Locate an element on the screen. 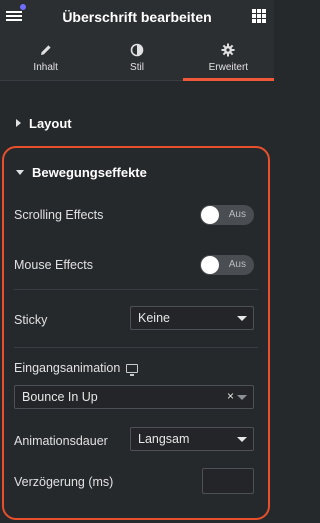  section-motion-header: Bewegungseffekte is located at coordinates (81, 172).